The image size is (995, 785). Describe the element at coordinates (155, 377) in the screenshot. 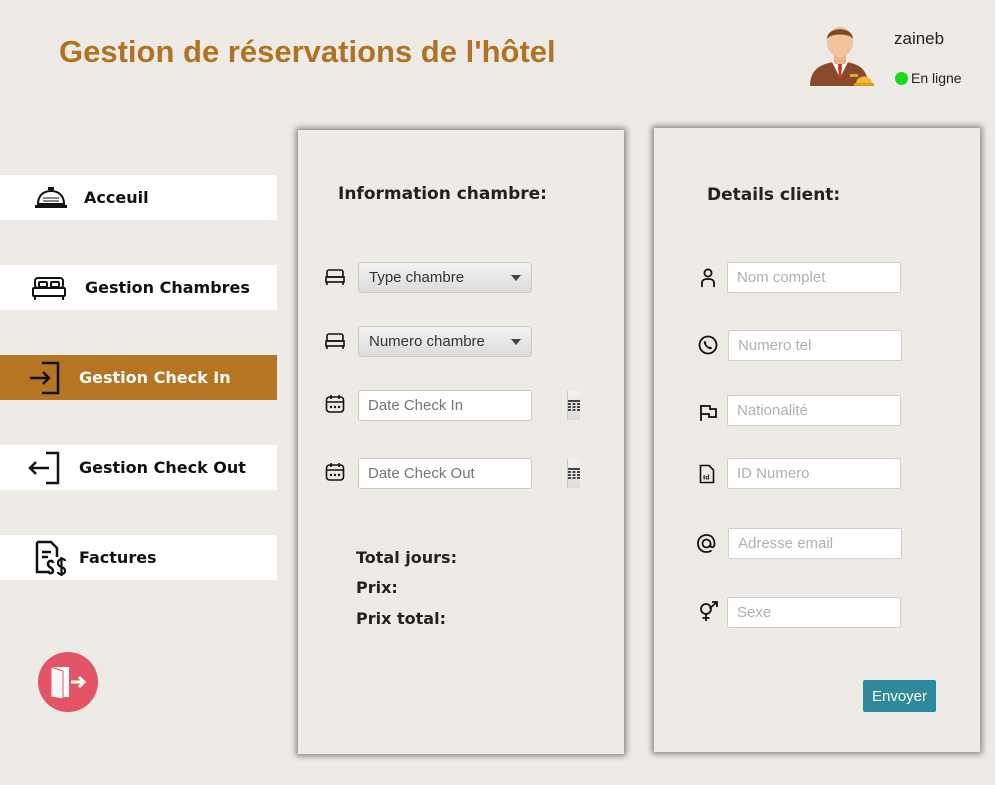

I see `sidebar-item-label: Gestion Check In` at that location.